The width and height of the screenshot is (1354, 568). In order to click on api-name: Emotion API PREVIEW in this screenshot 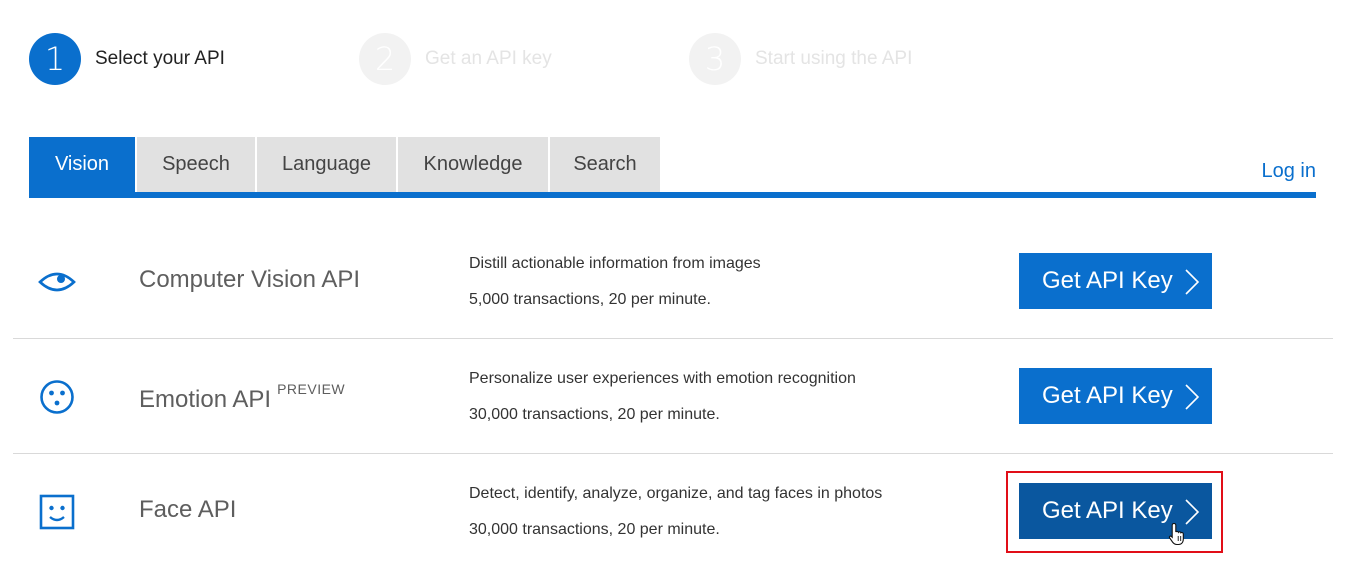, I will do `click(242, 397)`.